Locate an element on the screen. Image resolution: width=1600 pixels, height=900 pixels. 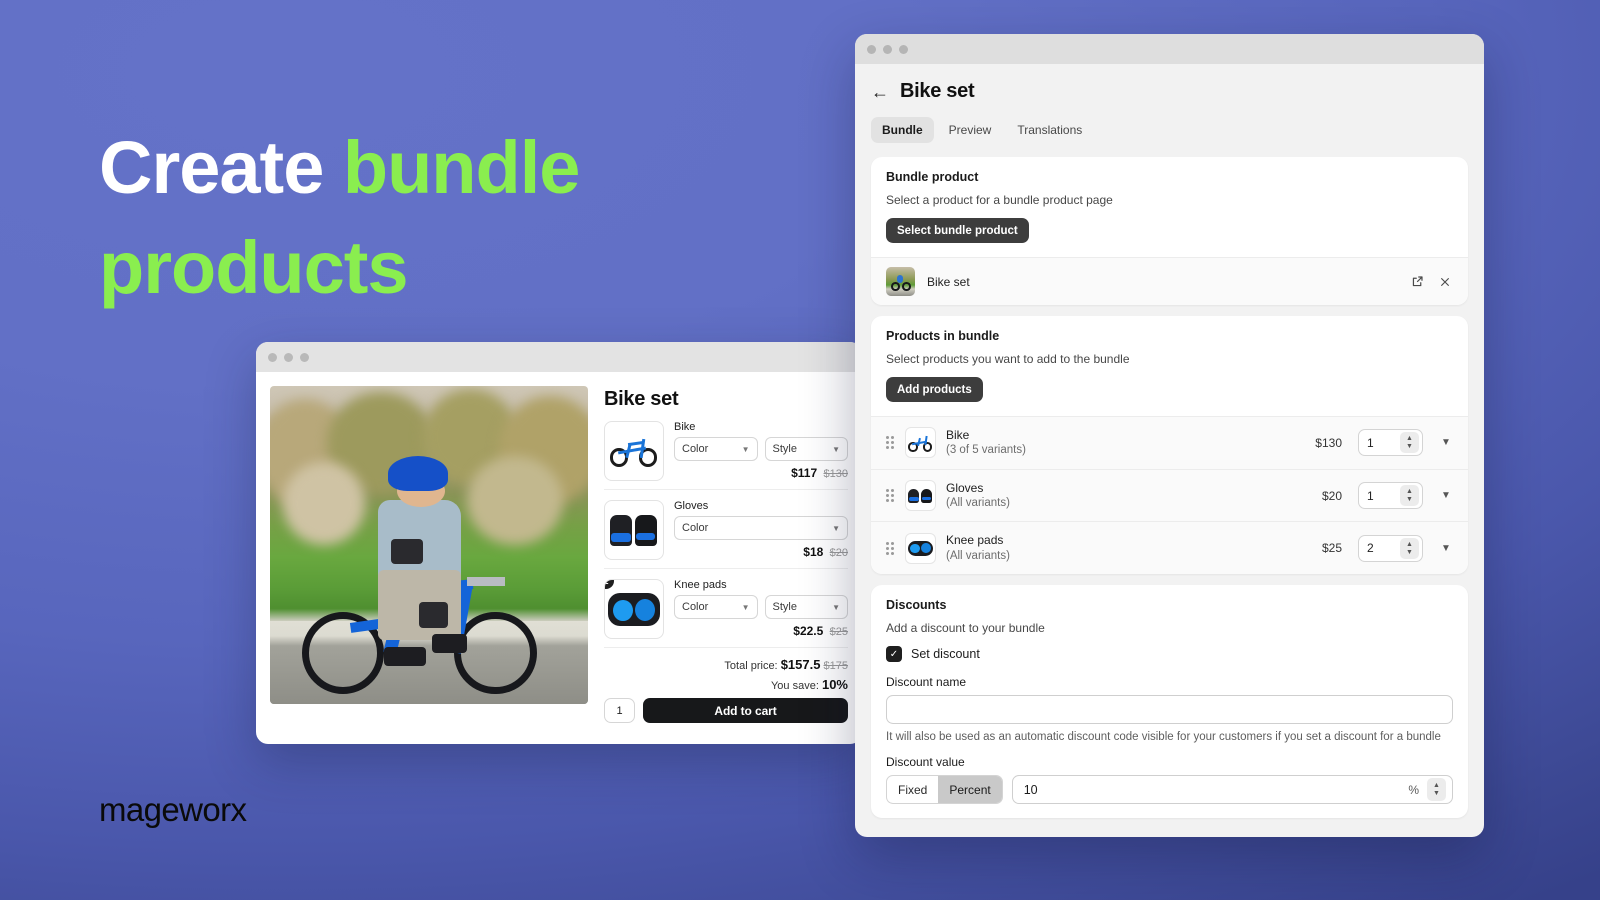
quantity-value: 2 is located at coordinates (1370, 548).